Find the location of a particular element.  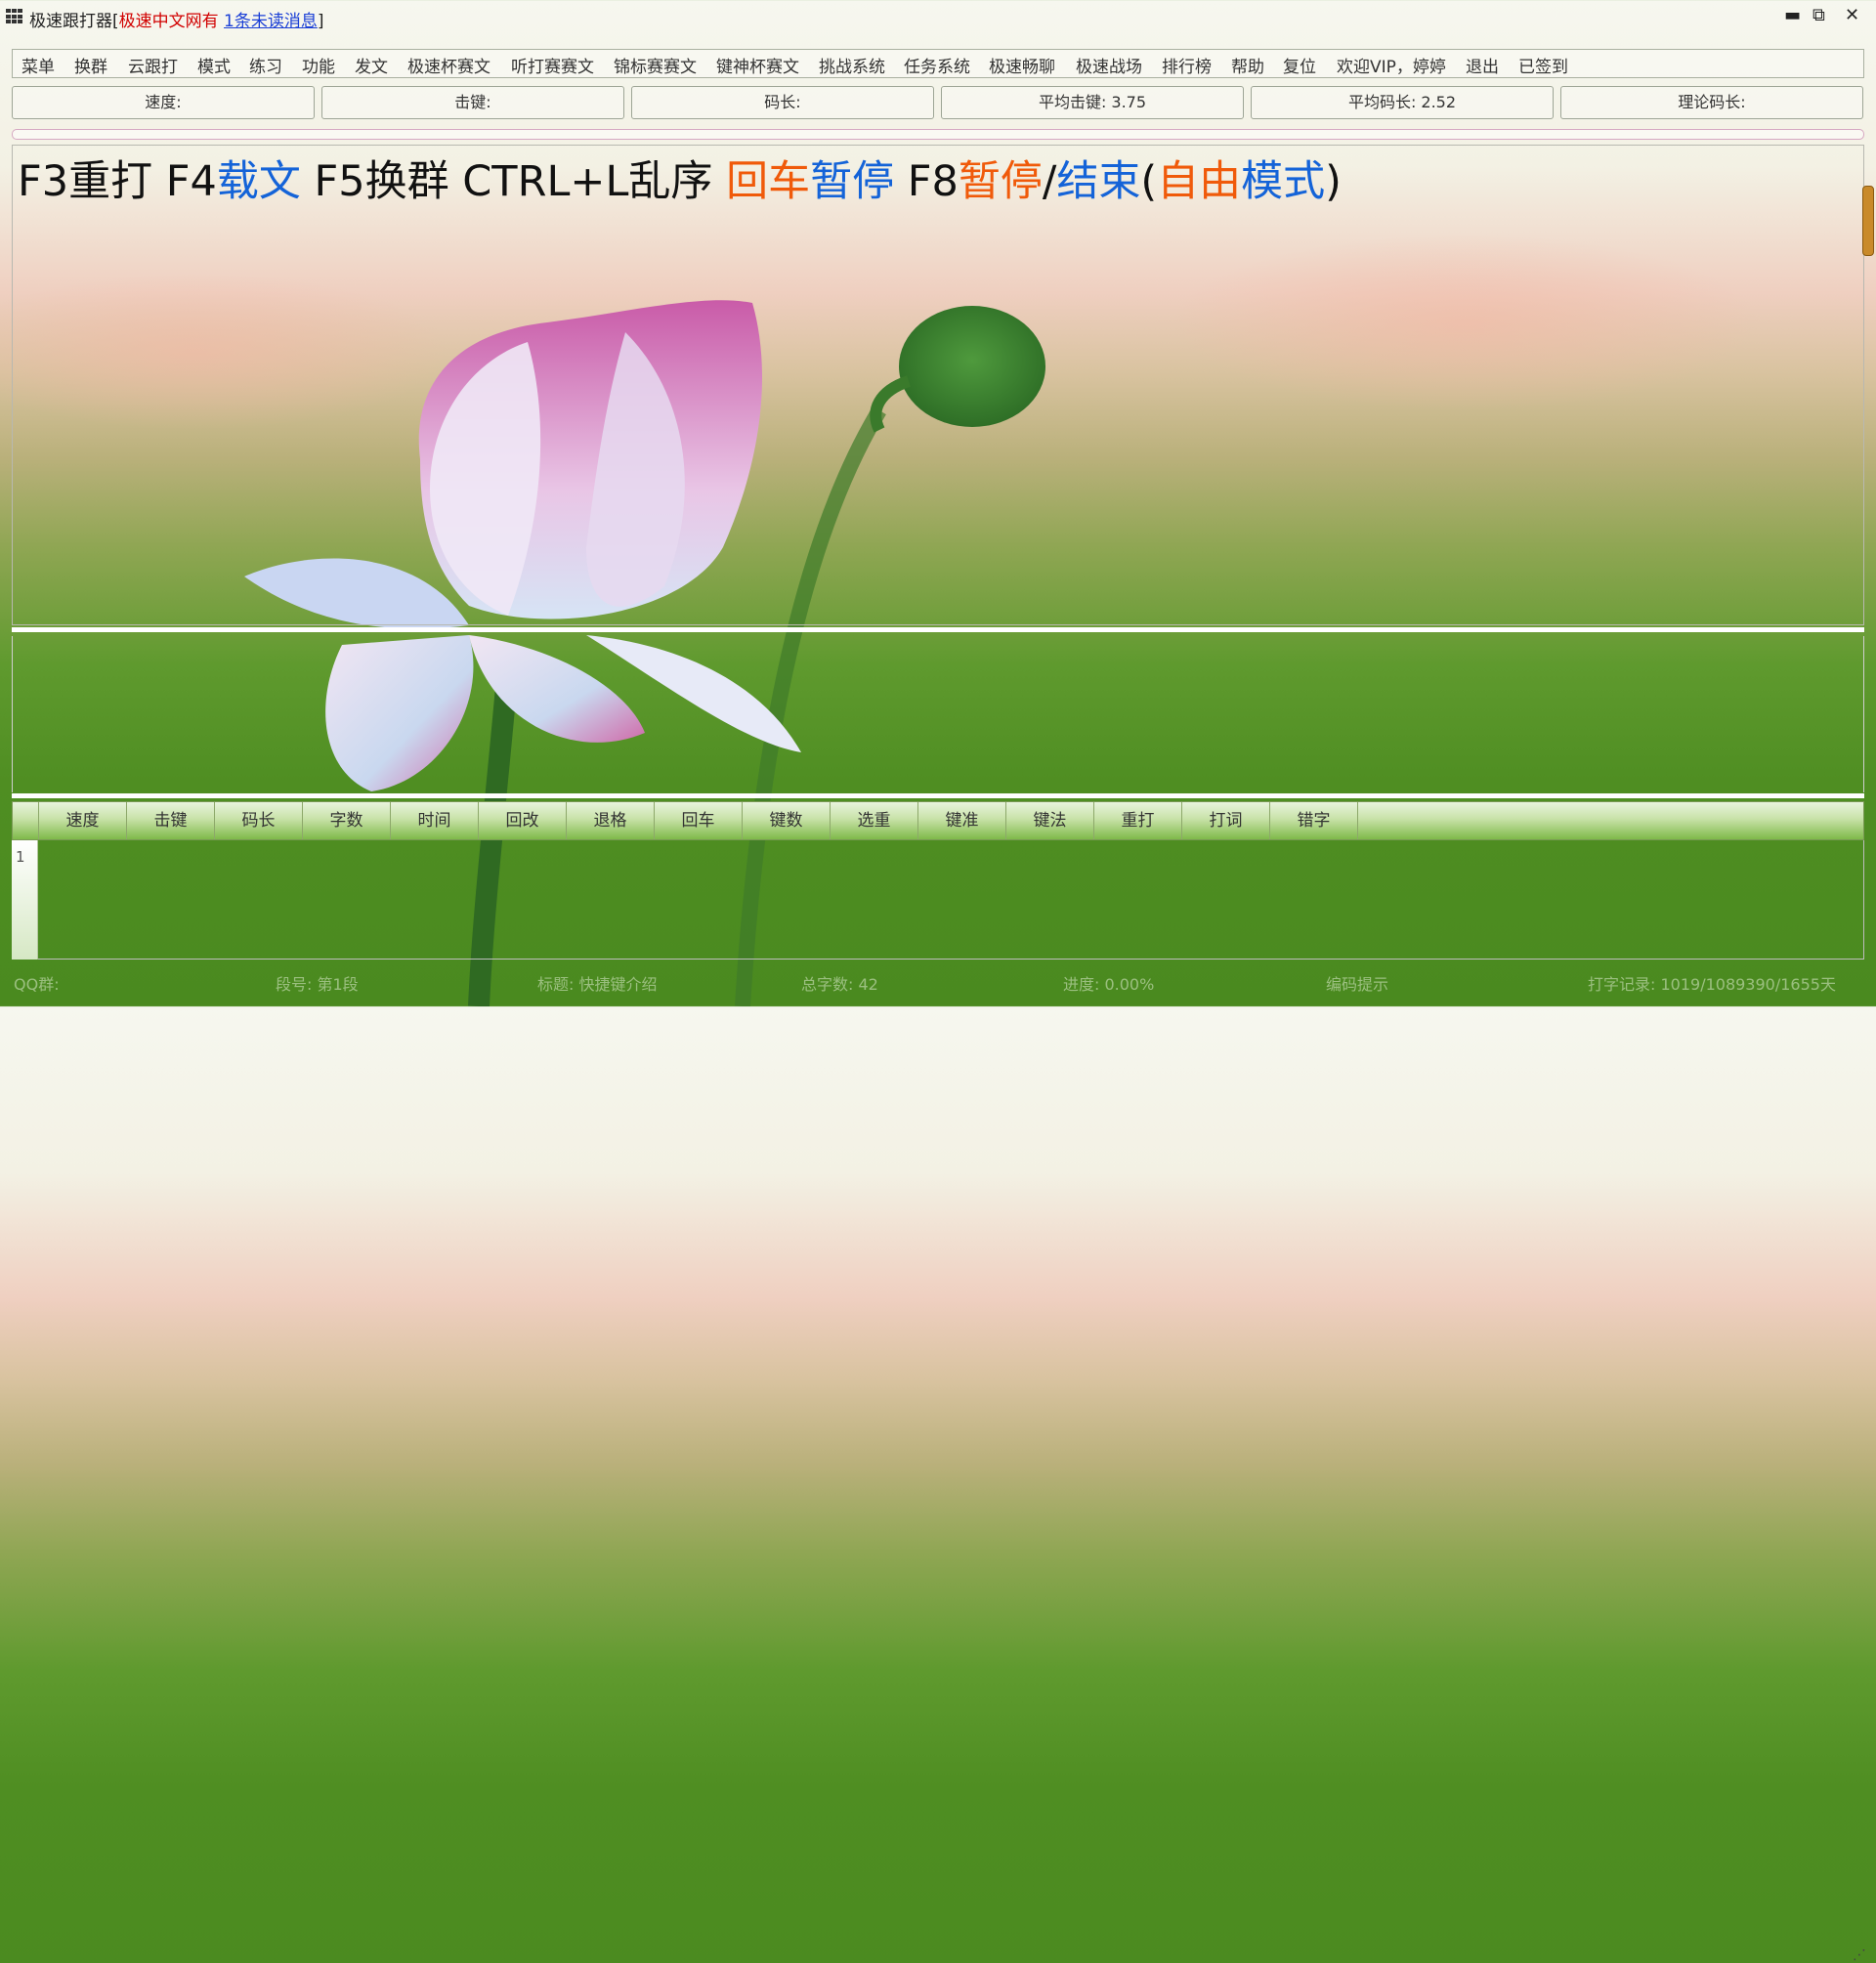

menu-item-tasks: 任务系统 is located at coordinates (937, 65).